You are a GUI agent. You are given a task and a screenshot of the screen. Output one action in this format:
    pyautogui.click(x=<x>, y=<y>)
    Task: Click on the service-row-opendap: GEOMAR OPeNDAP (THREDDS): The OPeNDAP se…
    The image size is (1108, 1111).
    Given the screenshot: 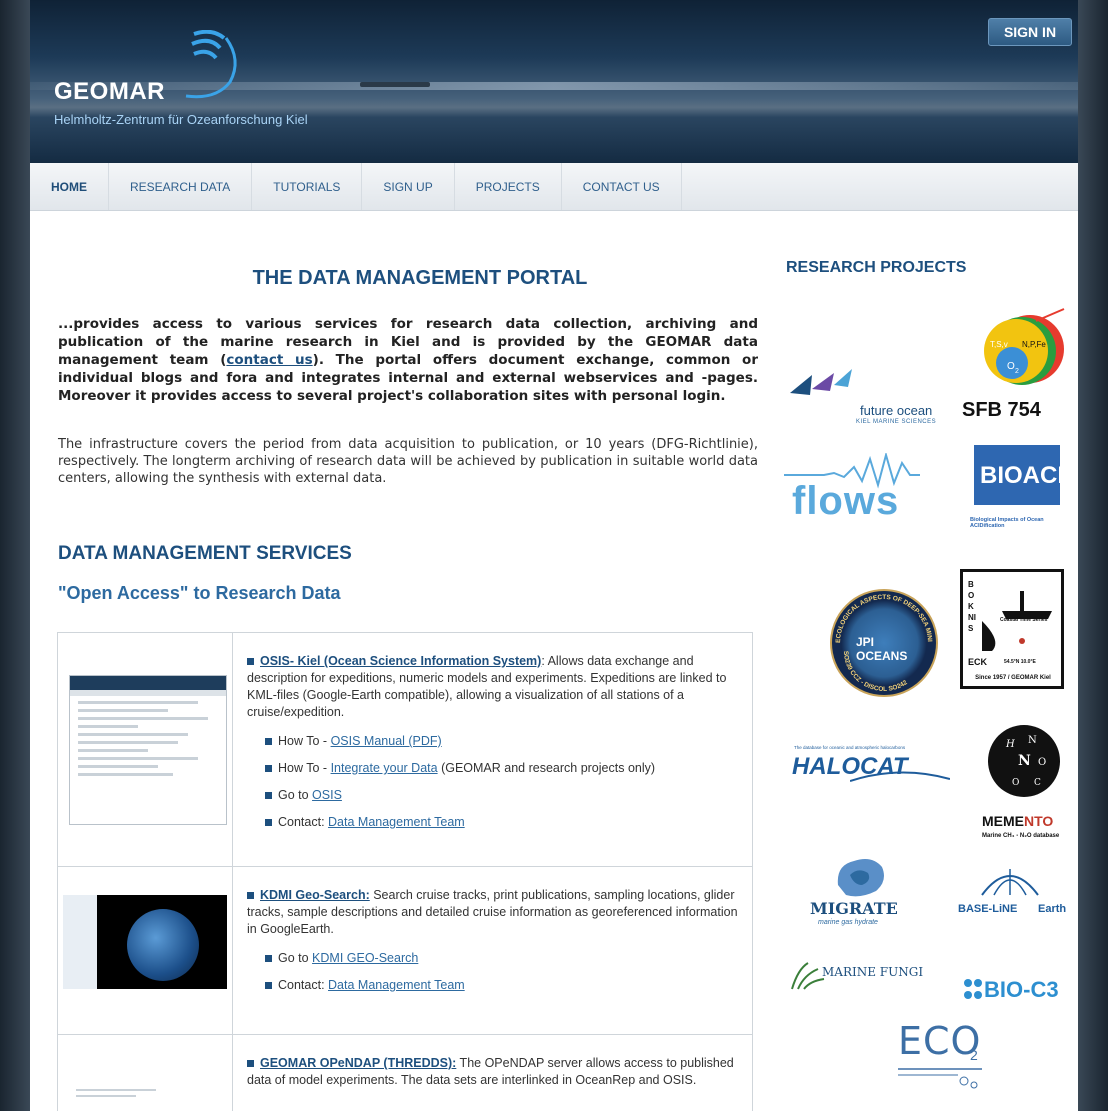 What is the action you would take?
    pyautogui.click(x=405, y=1073)
    